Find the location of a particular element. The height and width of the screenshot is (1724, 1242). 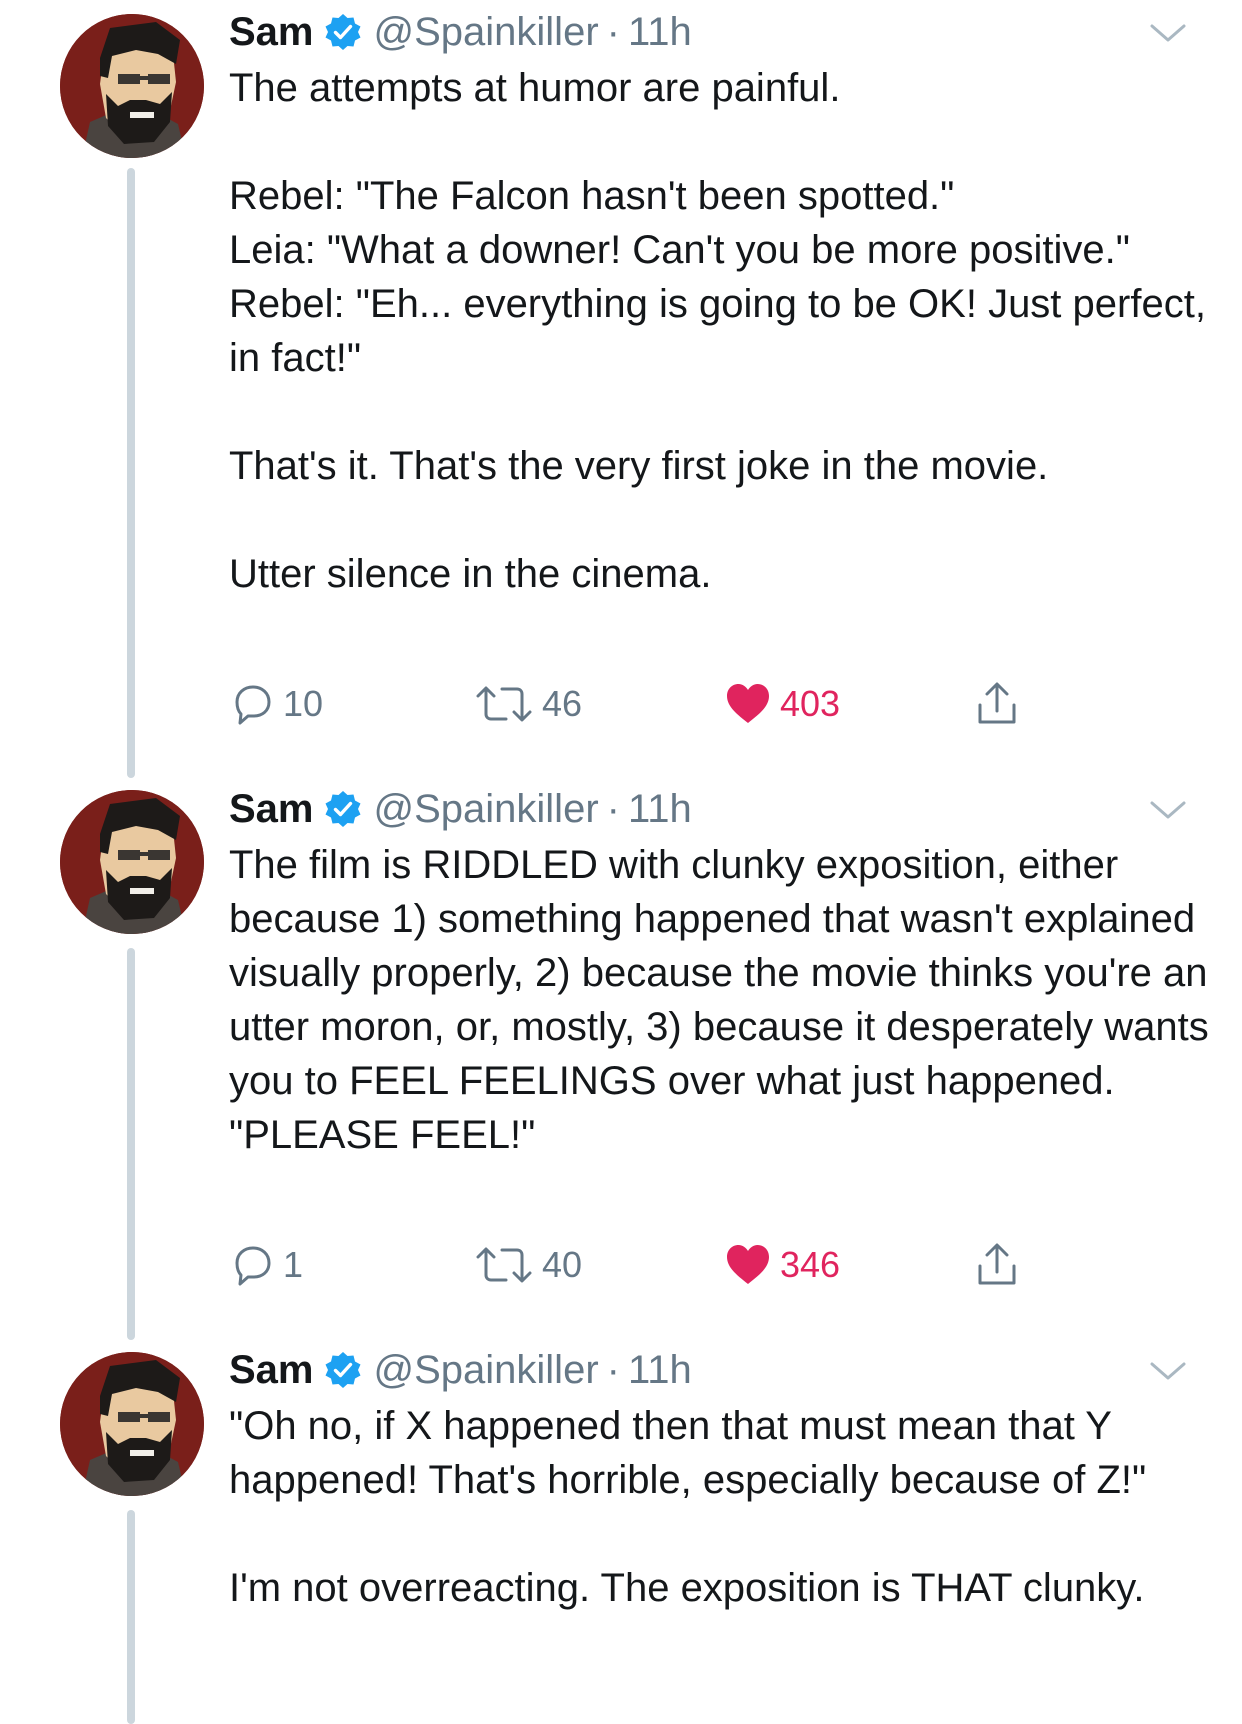

reply-count: 1 is located at coordinates (293, 1264).